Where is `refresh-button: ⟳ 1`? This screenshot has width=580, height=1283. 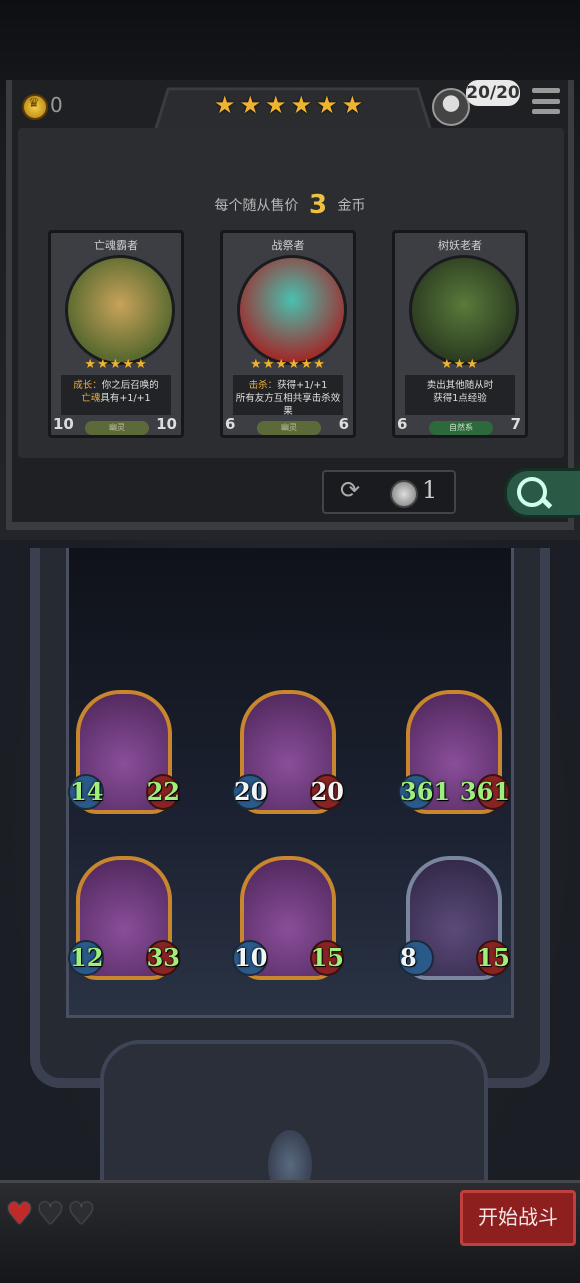
refresh-button: ⟳ 1 is located at coordinates (389, 492).